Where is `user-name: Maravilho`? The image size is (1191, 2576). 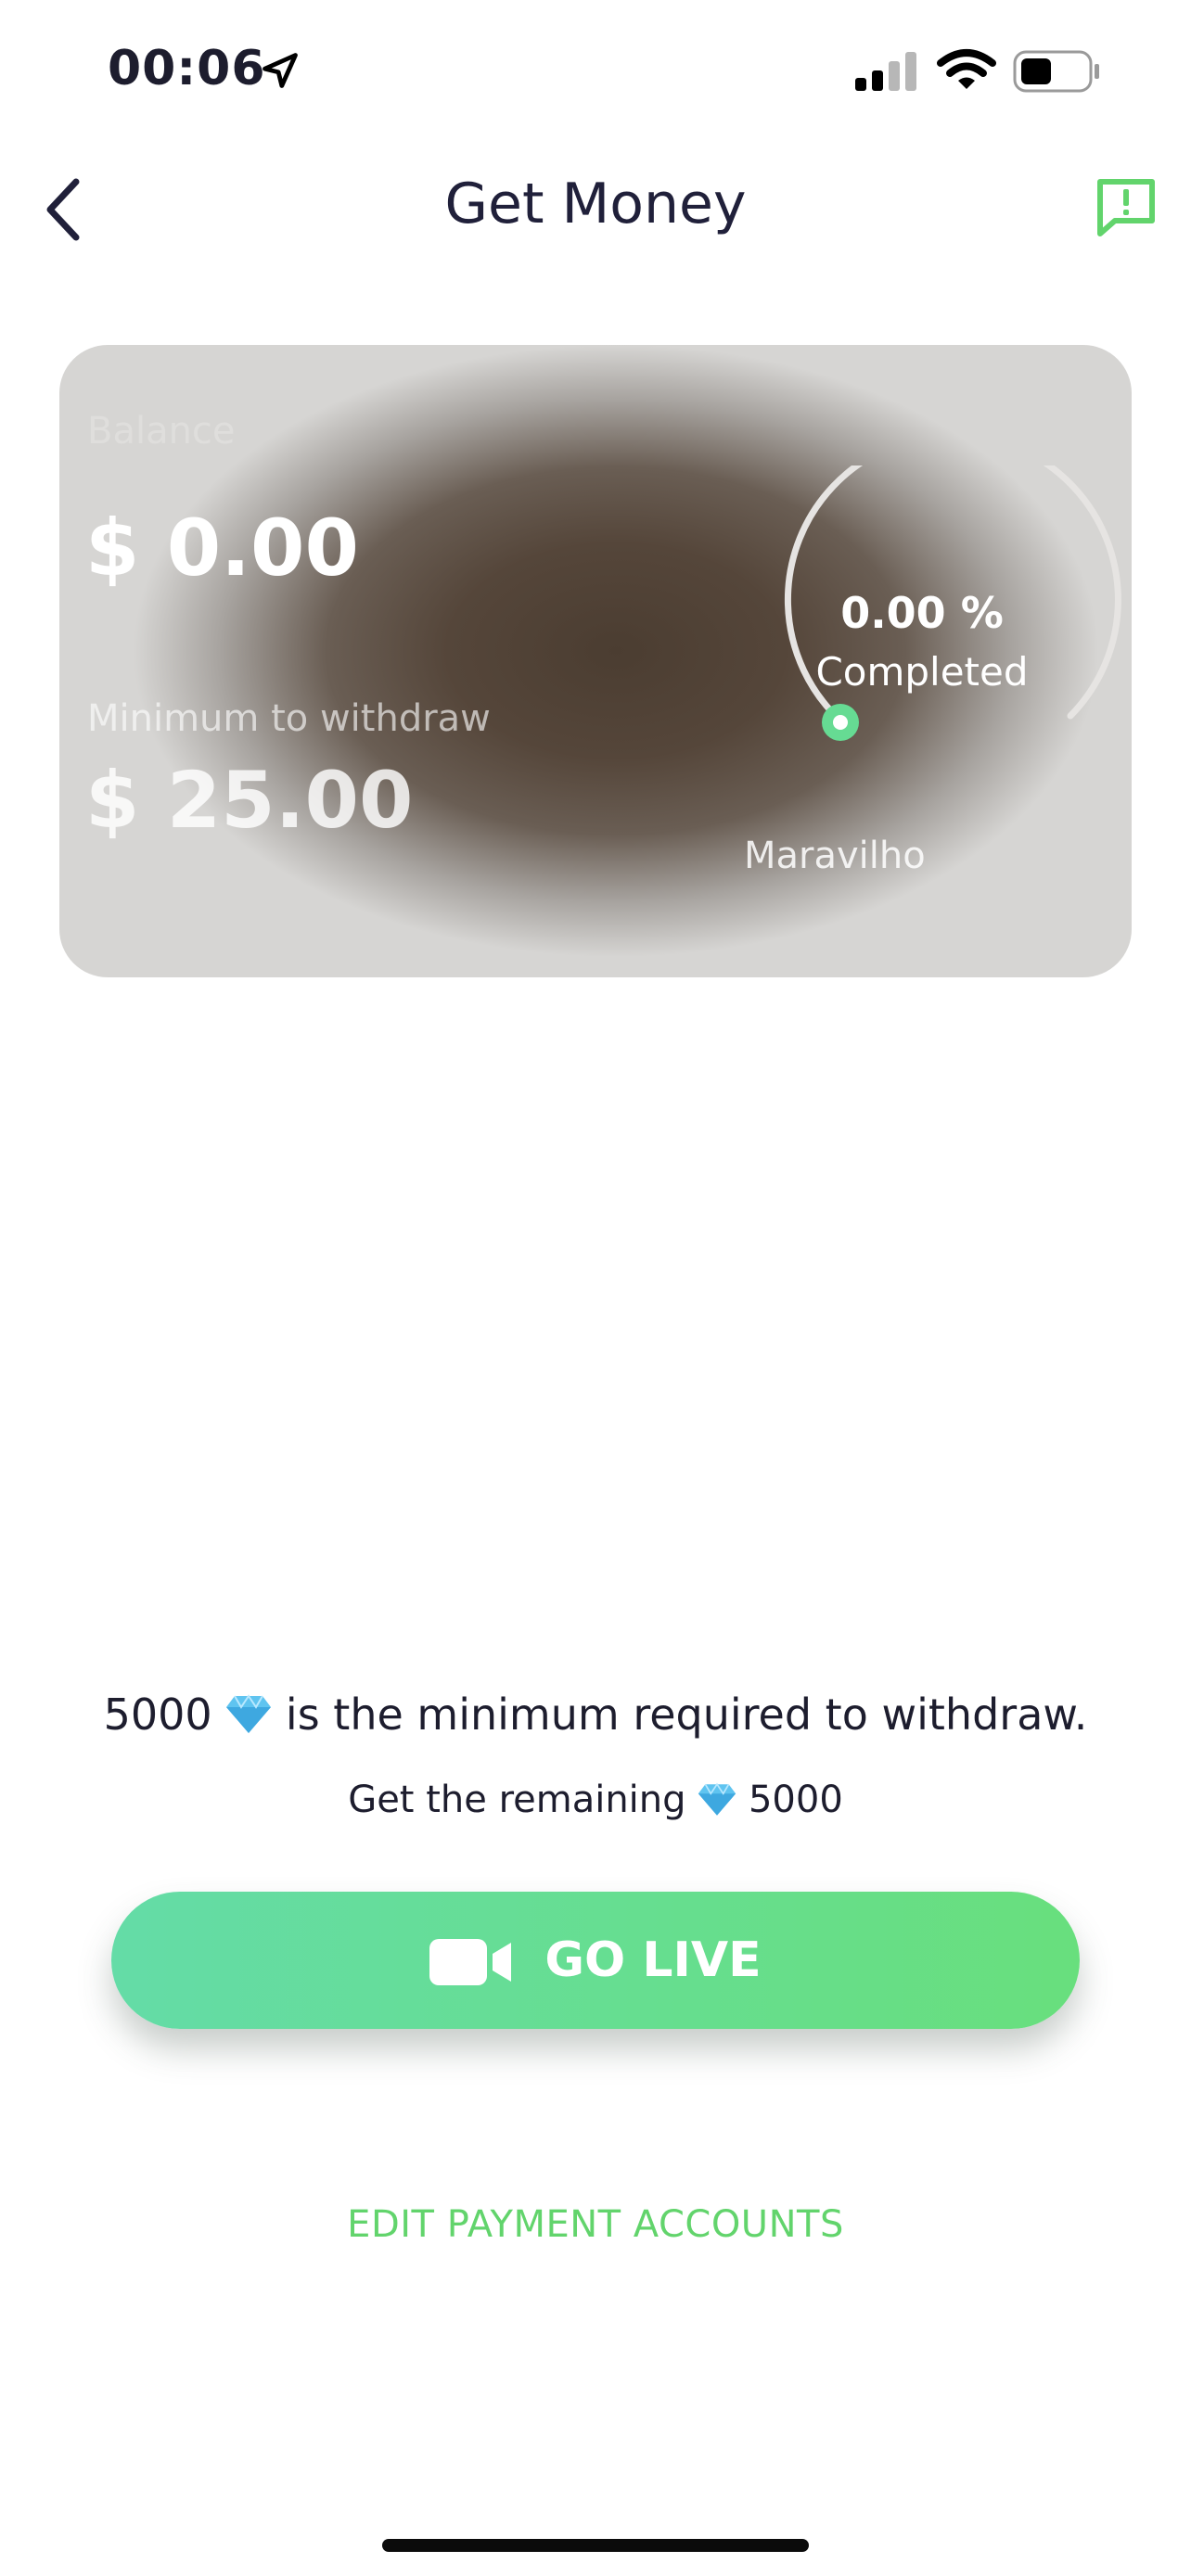
user-name: Maravilho is located at coordinates (835, 856).